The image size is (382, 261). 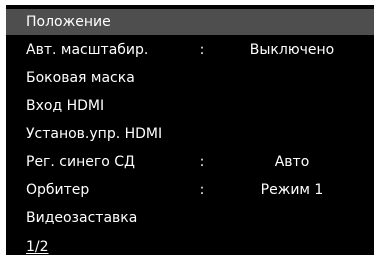 I want to click on menu-item-value: Режим 1, so click(x=292, y=190).